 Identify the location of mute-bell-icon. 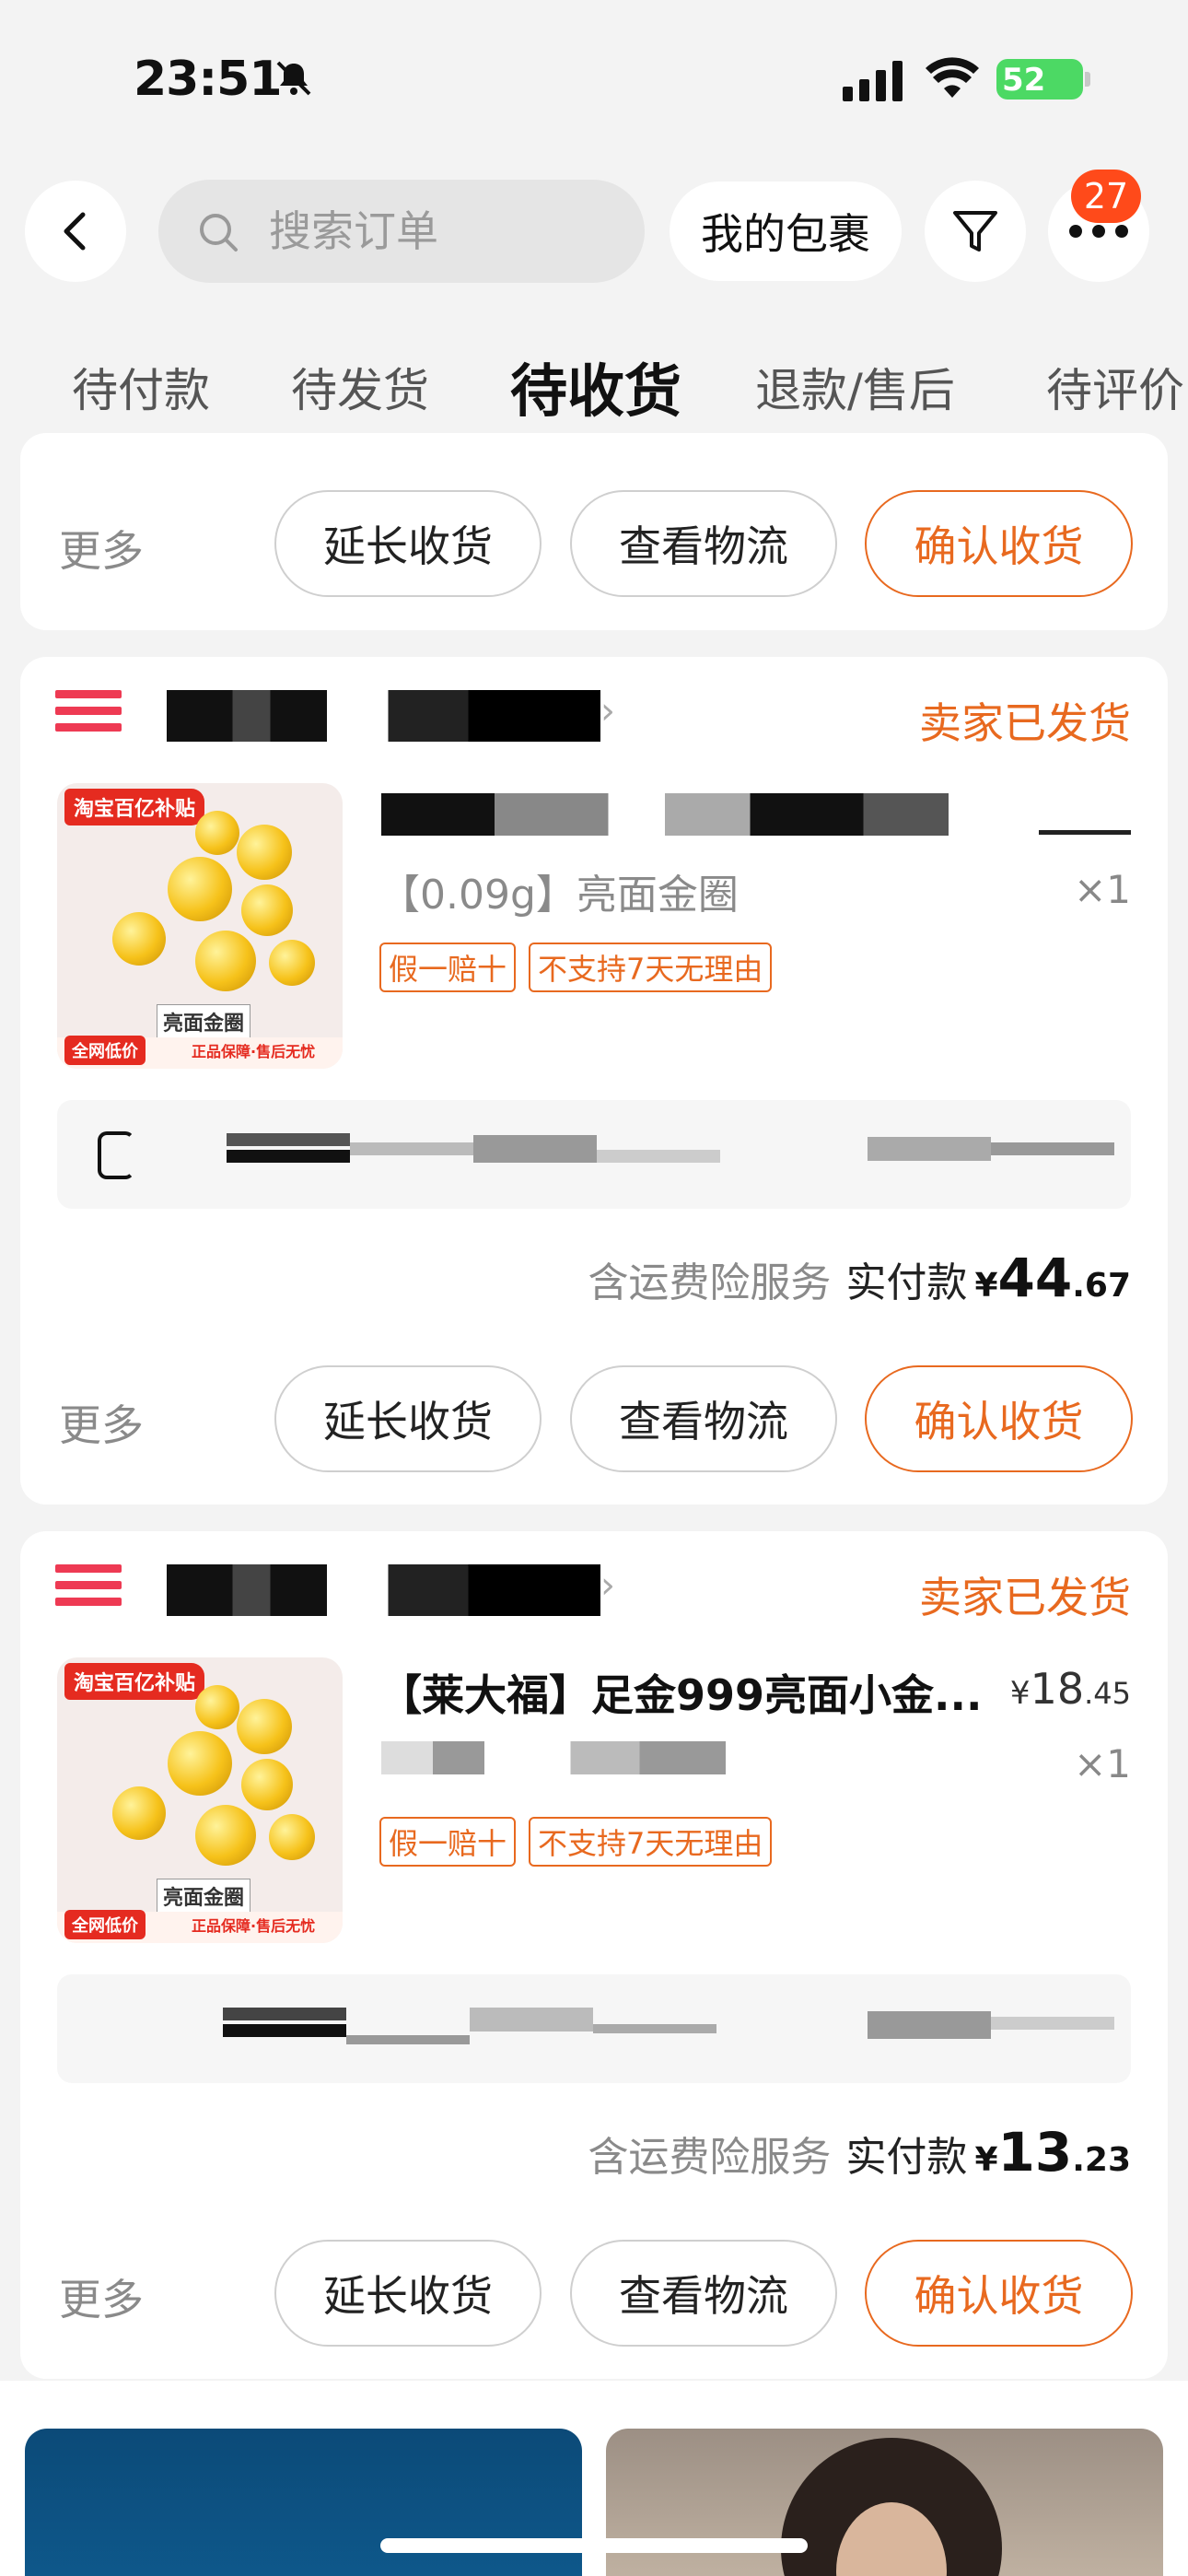
(294, 78).